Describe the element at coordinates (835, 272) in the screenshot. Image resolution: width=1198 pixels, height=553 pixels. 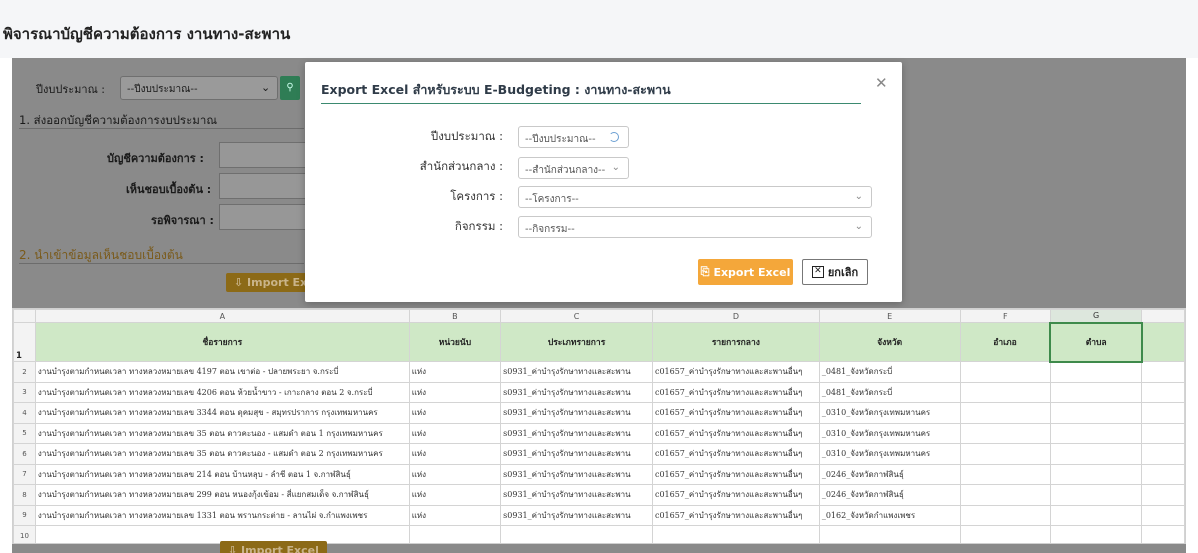
I see `cancel-button: ✕ ยกเลิก` at that location.